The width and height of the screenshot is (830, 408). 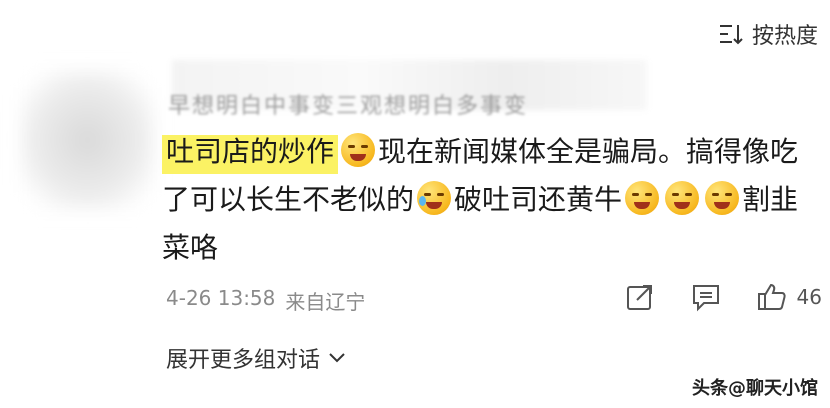 What do you see at coordinates (325, 302) in the screenshot?
I see `comment-location: 来自辽宁` at bounding box center [325, 302].